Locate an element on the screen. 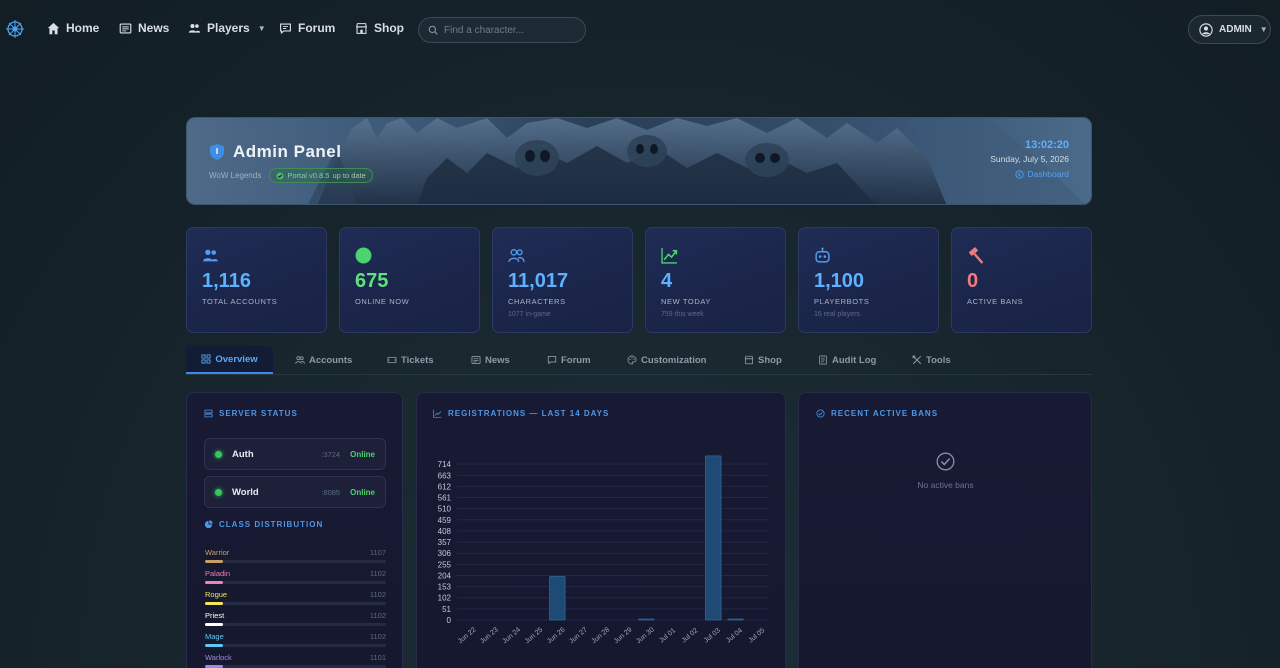  tab-news: News is located at coordinates (490, 360).